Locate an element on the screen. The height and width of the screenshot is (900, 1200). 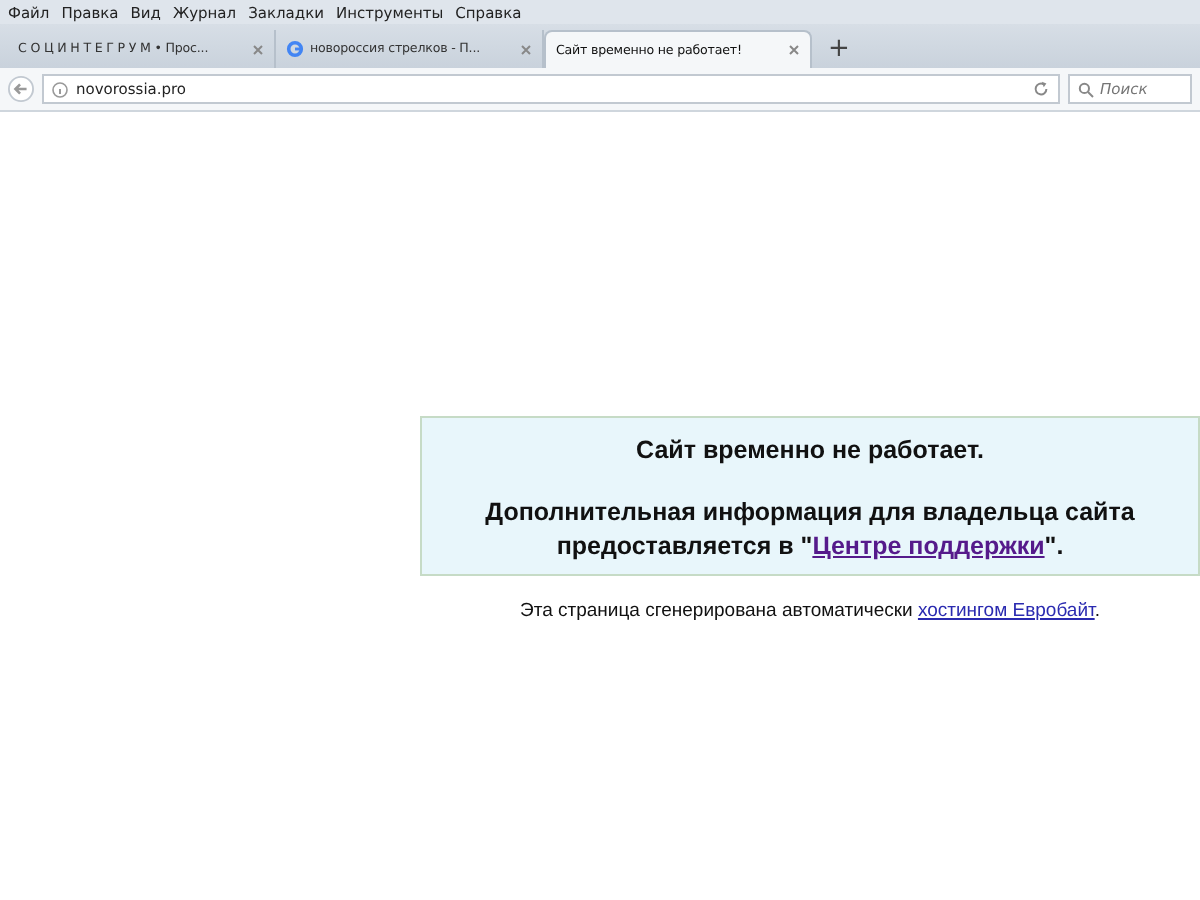
back-icon is located at coordinates (21, 89).